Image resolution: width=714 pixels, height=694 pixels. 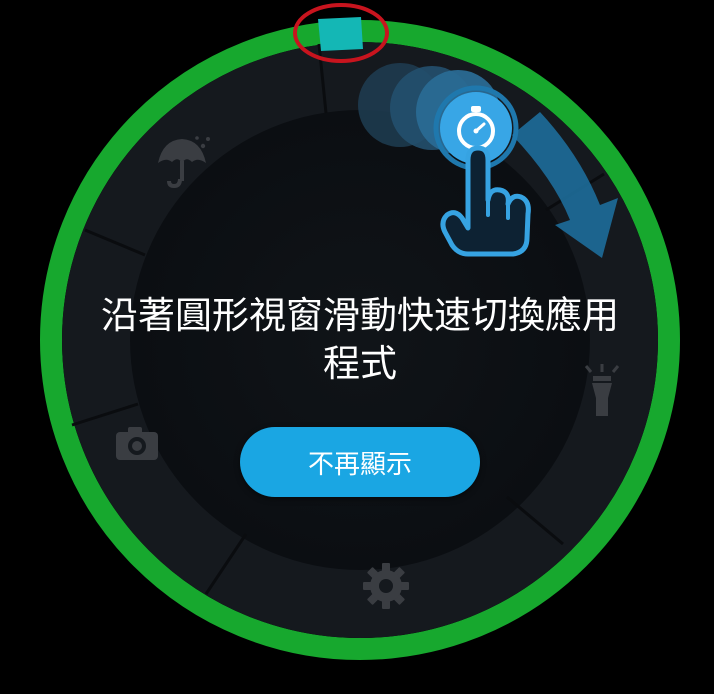 What do you see at coordinates (360, 363) in the screenshot?
I see `tutorial-message-line2: 程式` at bounding box center [360, 363].